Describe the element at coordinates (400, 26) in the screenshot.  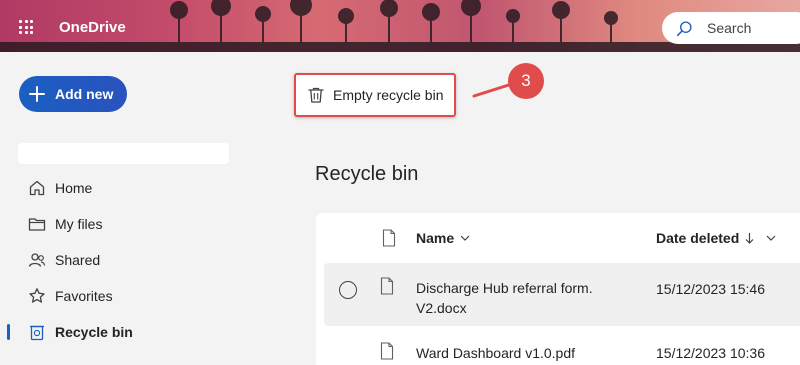
I see `top-bar: OneDrive Search` at that location.